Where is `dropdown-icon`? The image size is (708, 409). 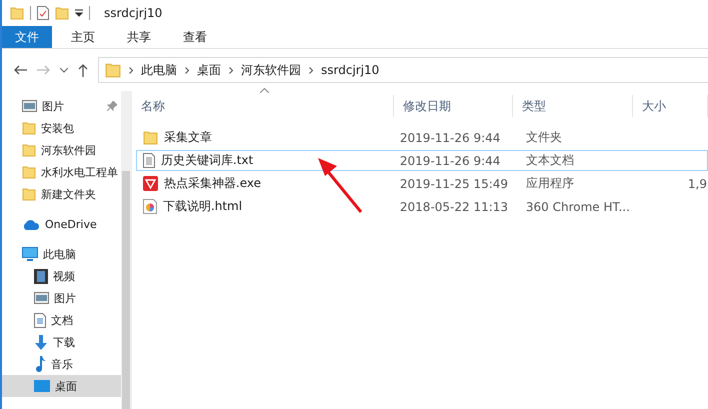
dropdown-icon is located at coordinates (79, 13).